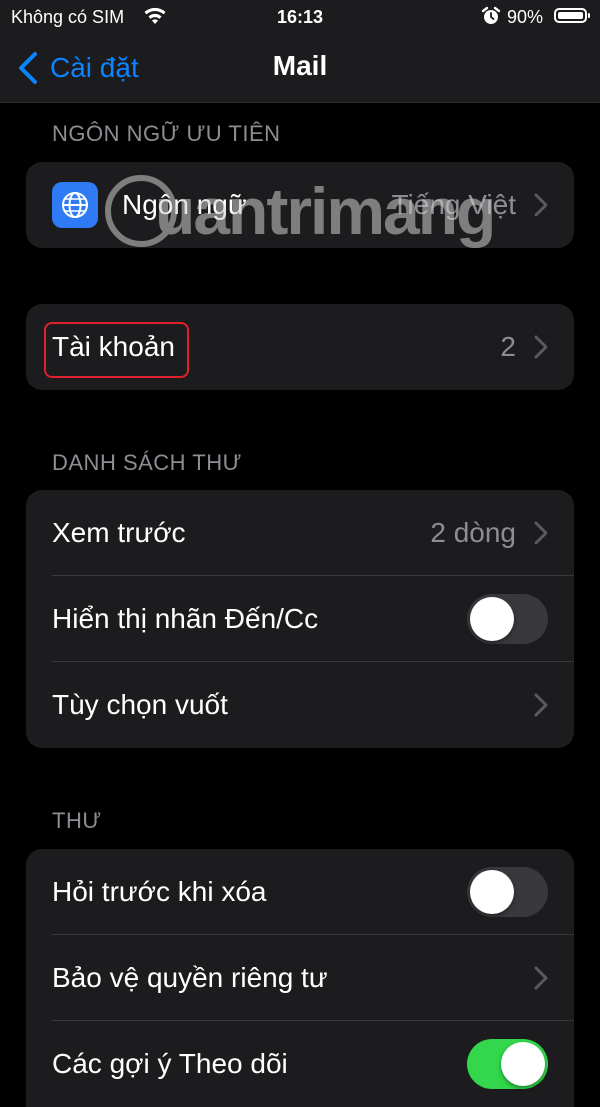 This screenshot has width=600, height=1107. What do you see at coordinates (300, 17) in the screenshot?
I see `status-bar: Không có SIM 16:13 90%` at bounding box center [300, 17].